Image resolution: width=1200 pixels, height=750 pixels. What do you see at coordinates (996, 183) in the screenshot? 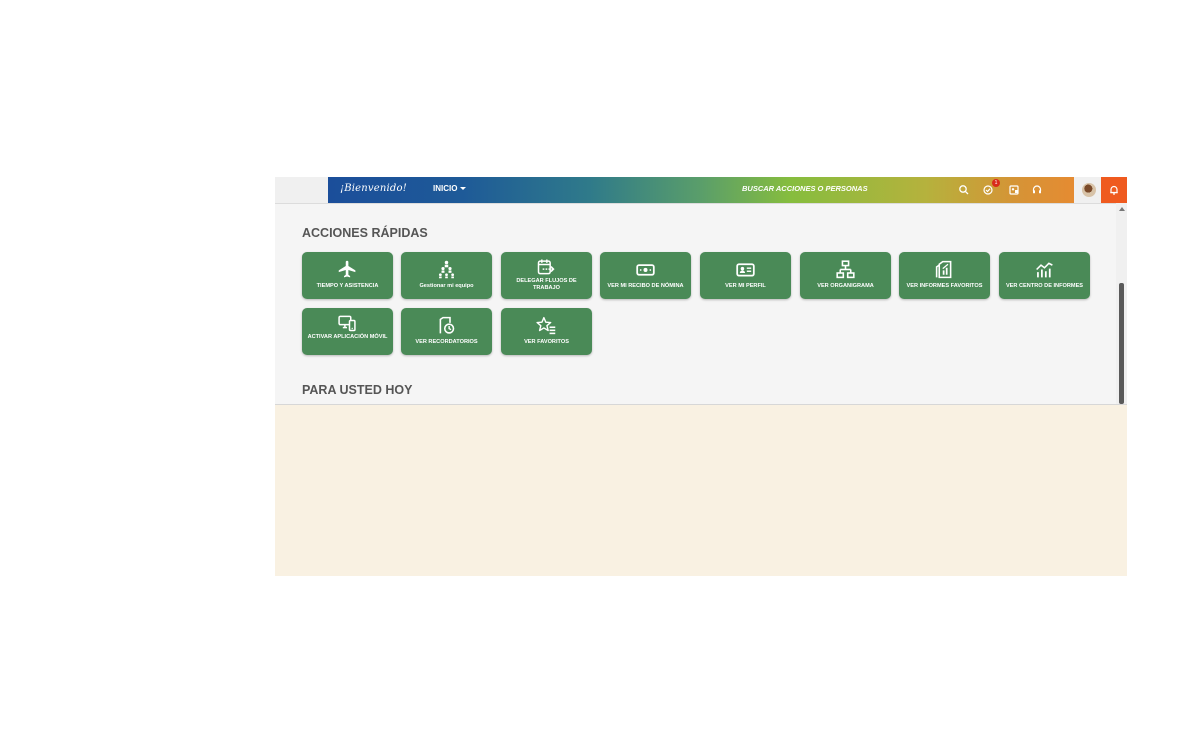
I see `notification-count-badge: 1` at bounding box center [996, 183].